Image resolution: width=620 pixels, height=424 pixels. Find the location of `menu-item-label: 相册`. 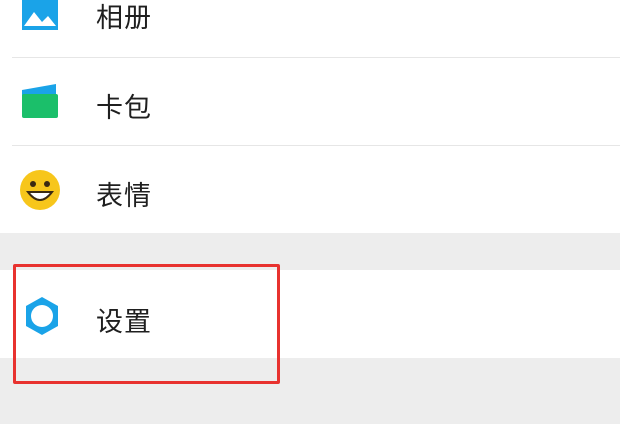

menu-item-label: 相册 is located at coordinates (124, 18).